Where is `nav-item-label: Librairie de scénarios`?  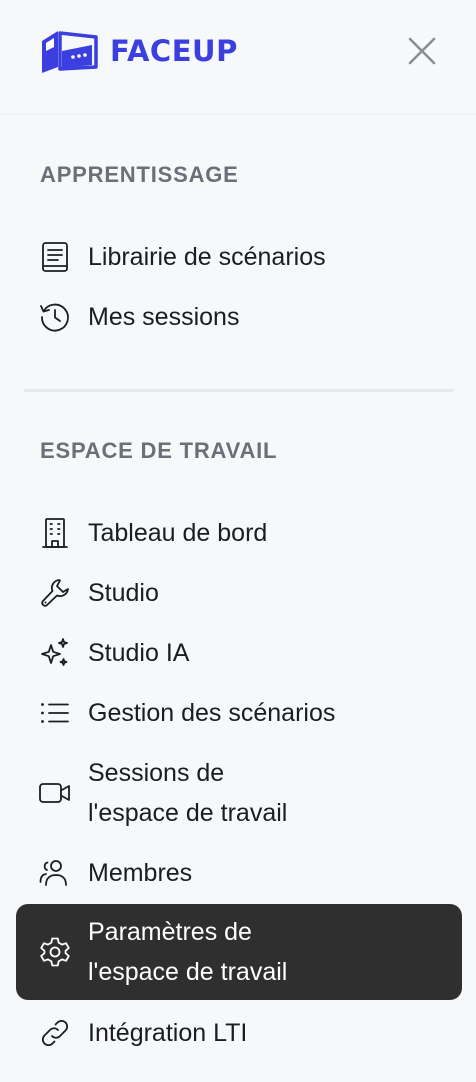 nav-item-label: Librairie de scénarios is located at coordinates (207, 257).